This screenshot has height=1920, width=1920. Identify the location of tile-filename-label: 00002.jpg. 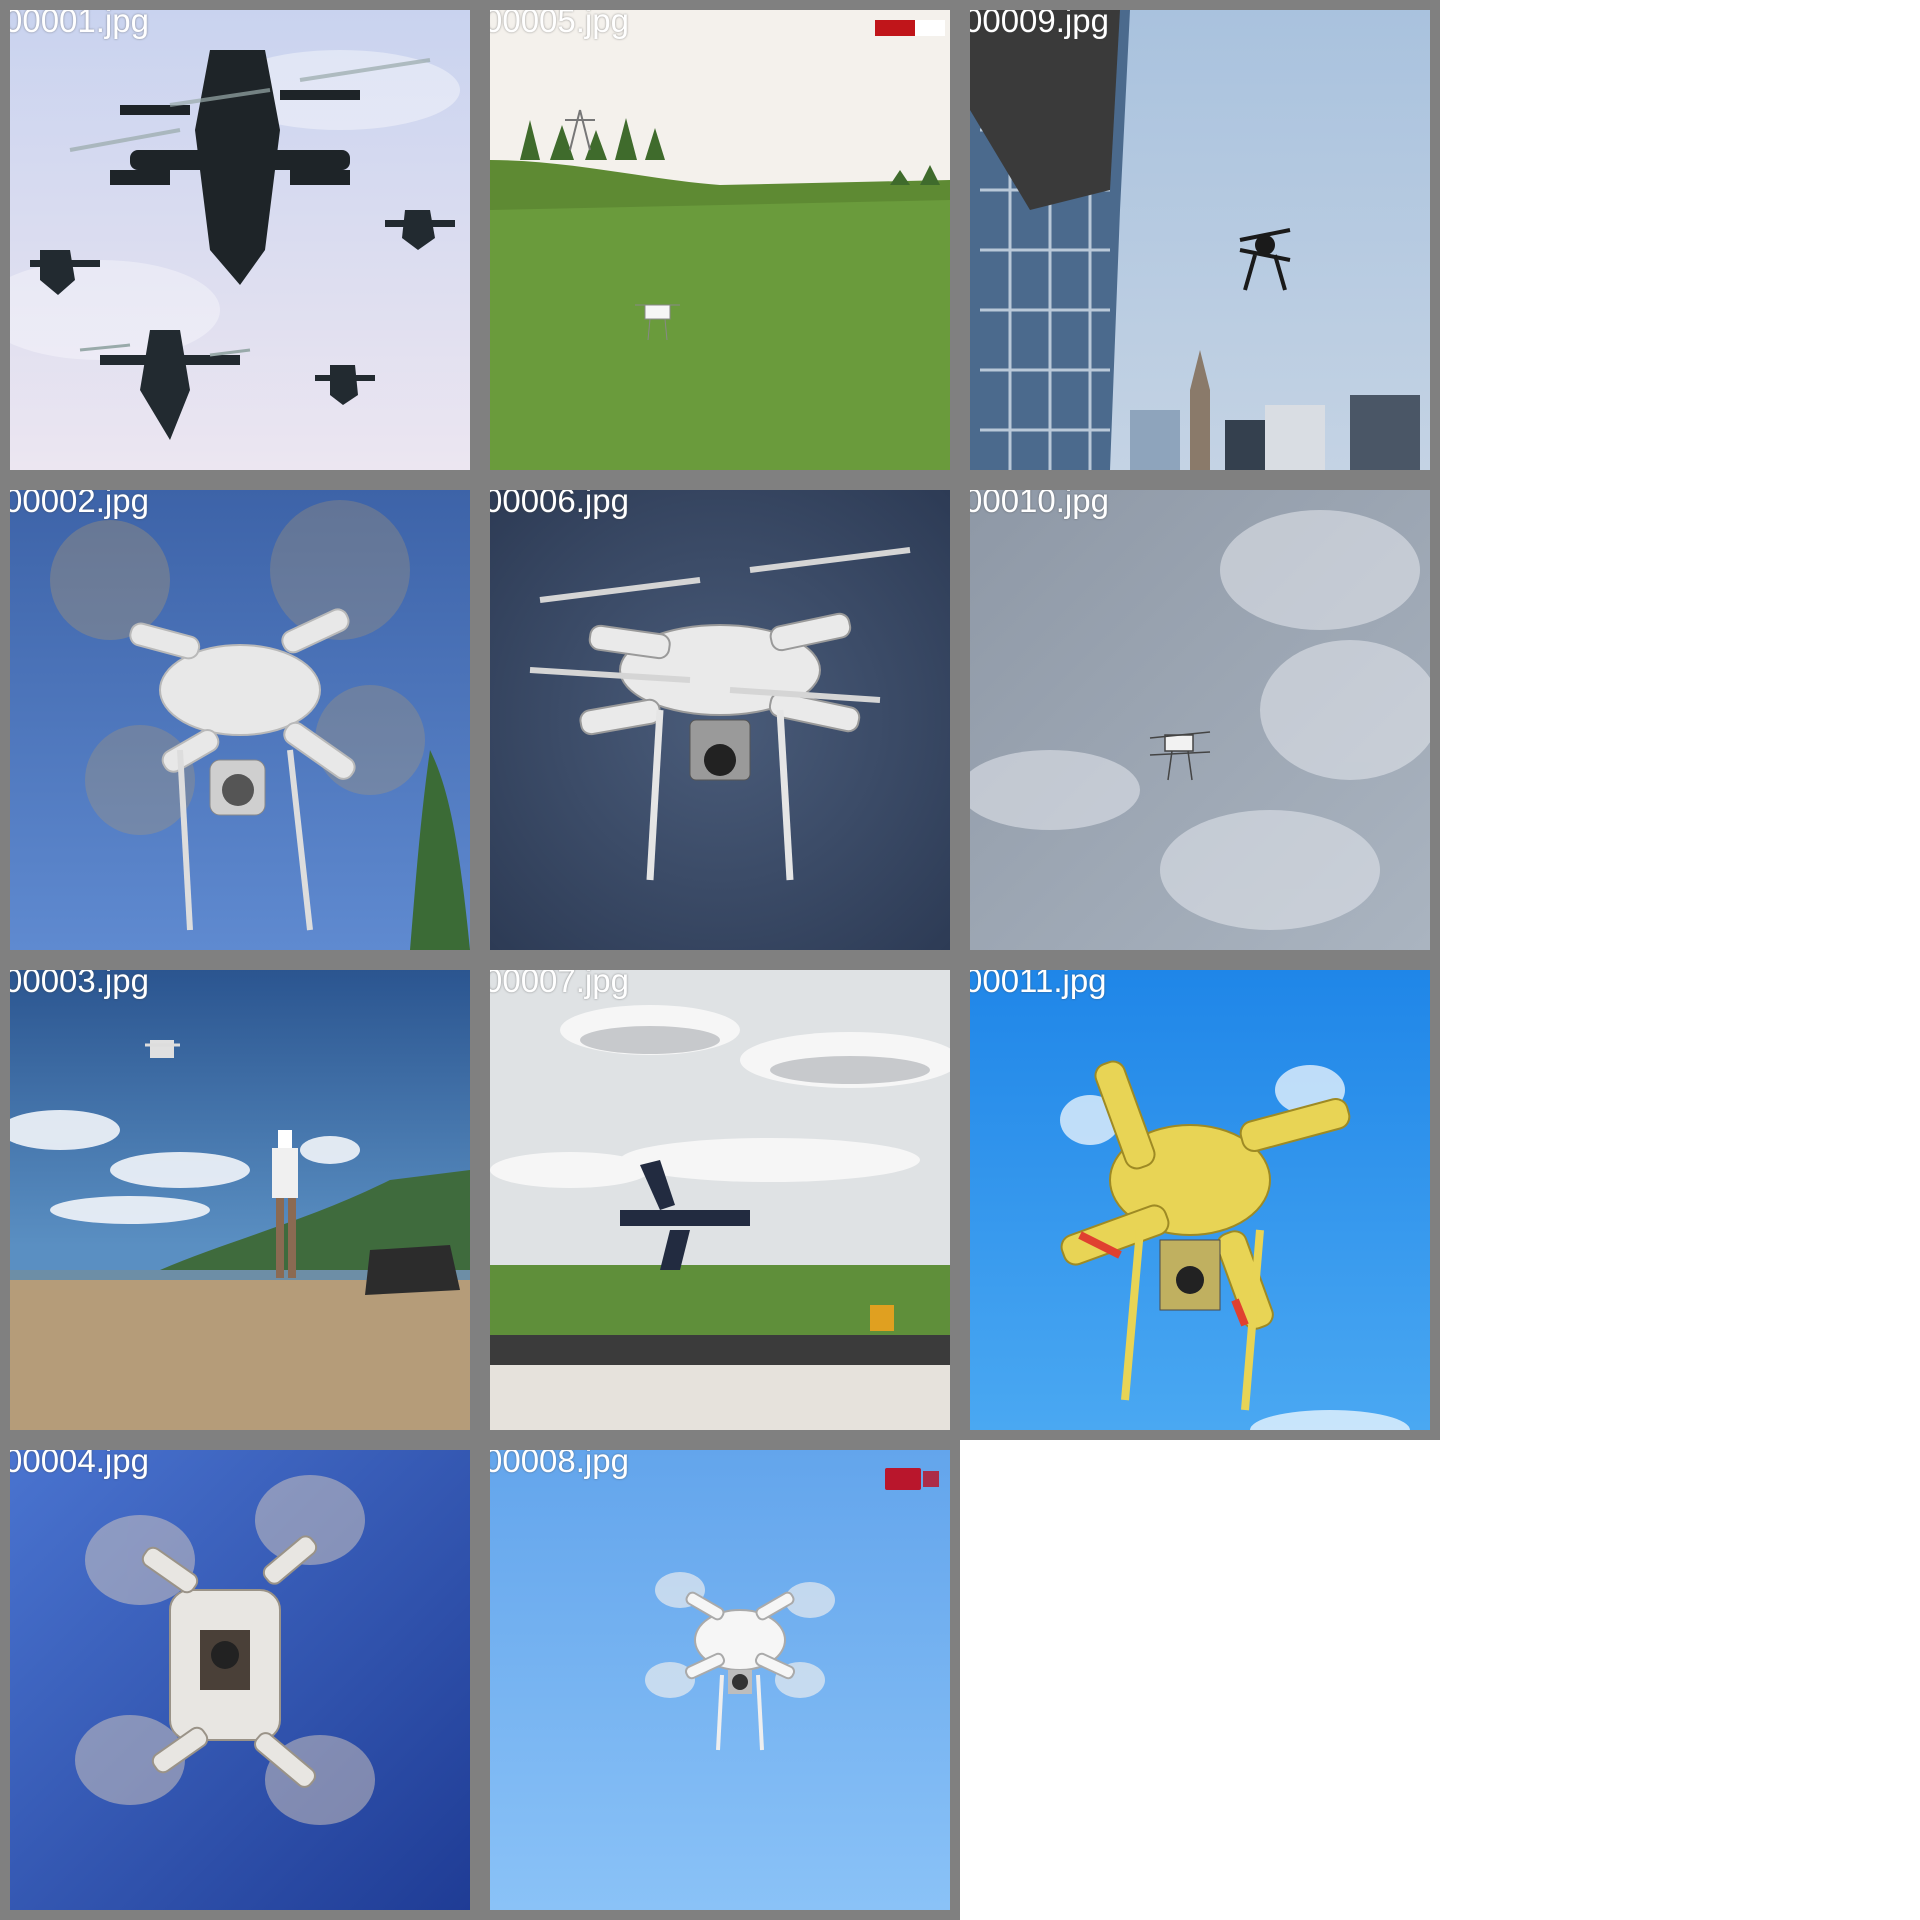
(76, 500).